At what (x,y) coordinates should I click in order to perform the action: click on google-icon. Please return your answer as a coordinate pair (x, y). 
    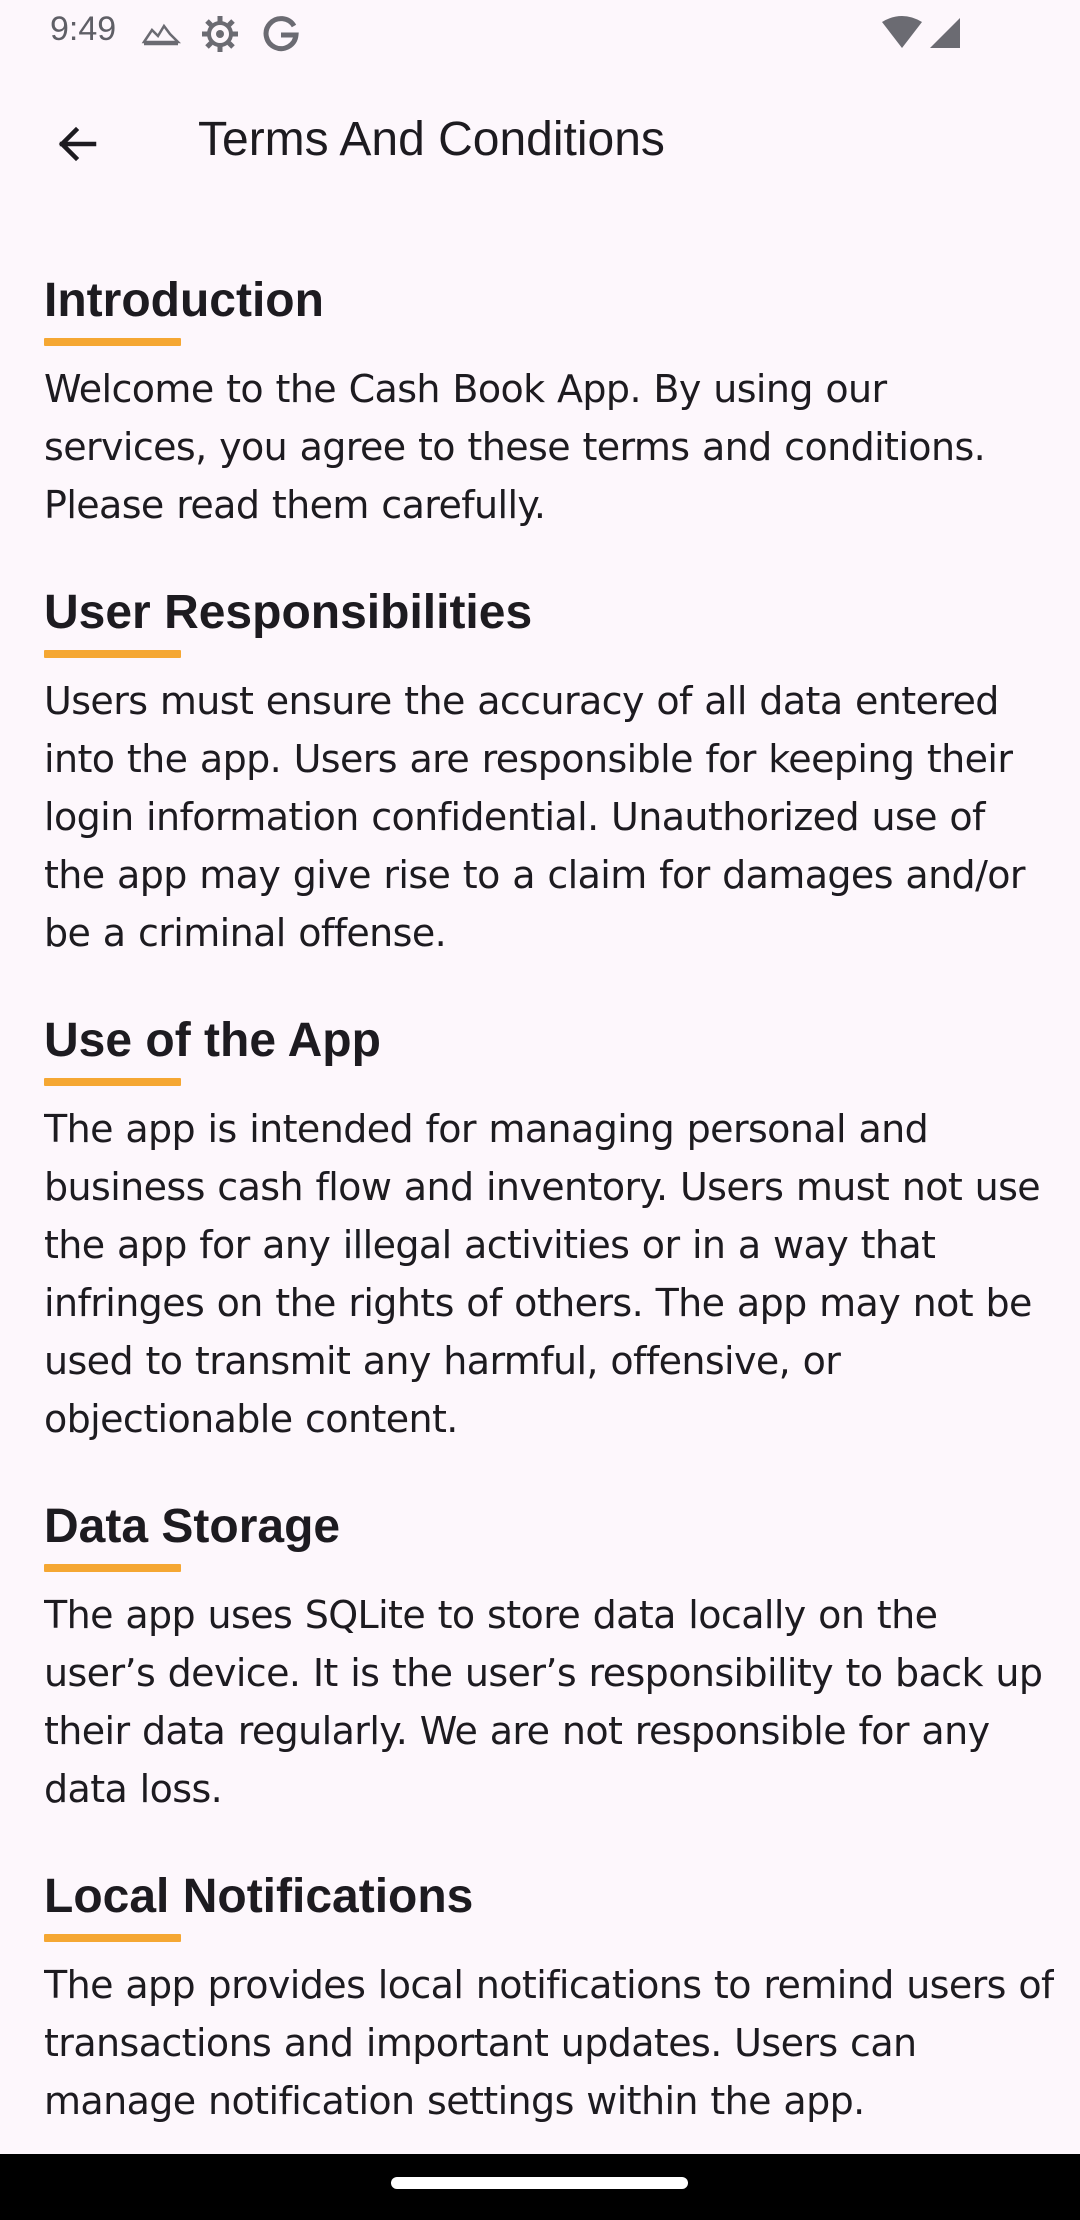
    Looking at the image, I should click on (281, 35).